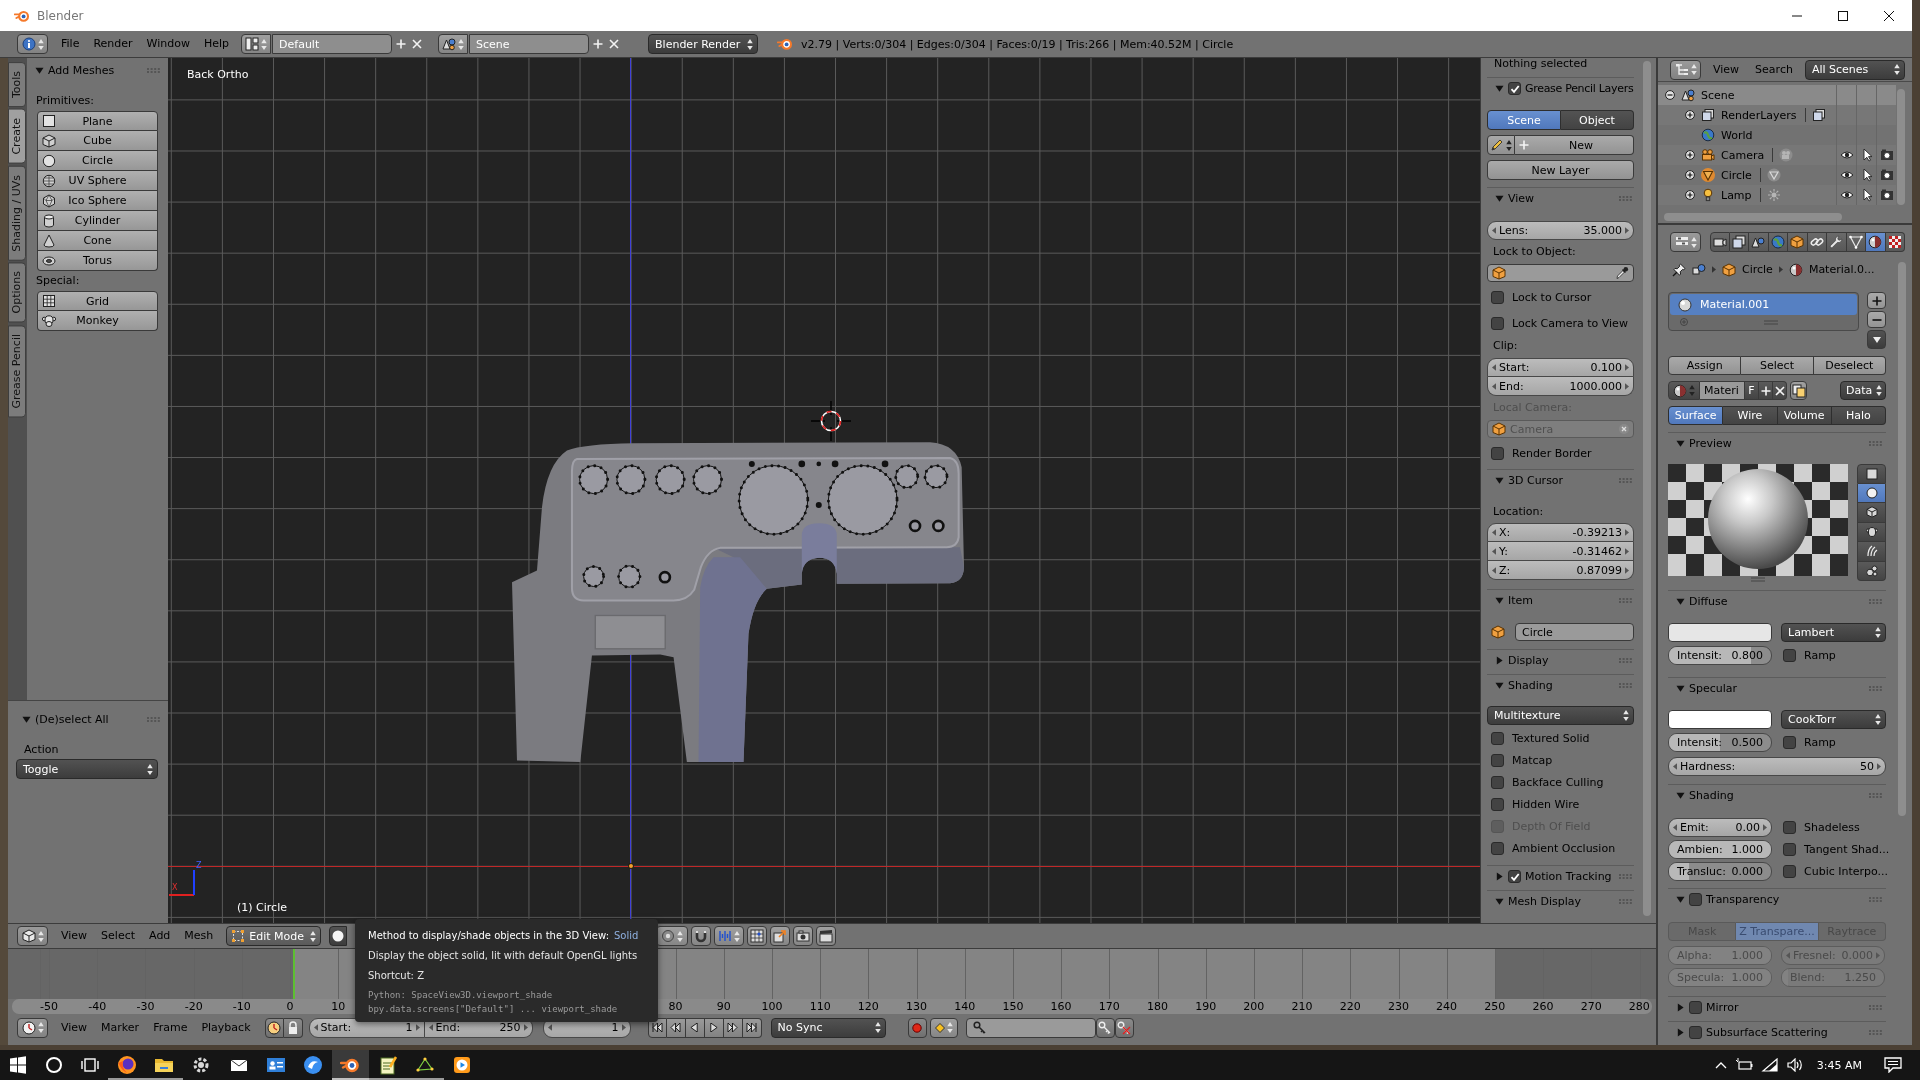  What do you see at coordinates (1858, 415) in the screenshot?
I see `material-type-tab: Halo` at bounding box center [1858, 415].